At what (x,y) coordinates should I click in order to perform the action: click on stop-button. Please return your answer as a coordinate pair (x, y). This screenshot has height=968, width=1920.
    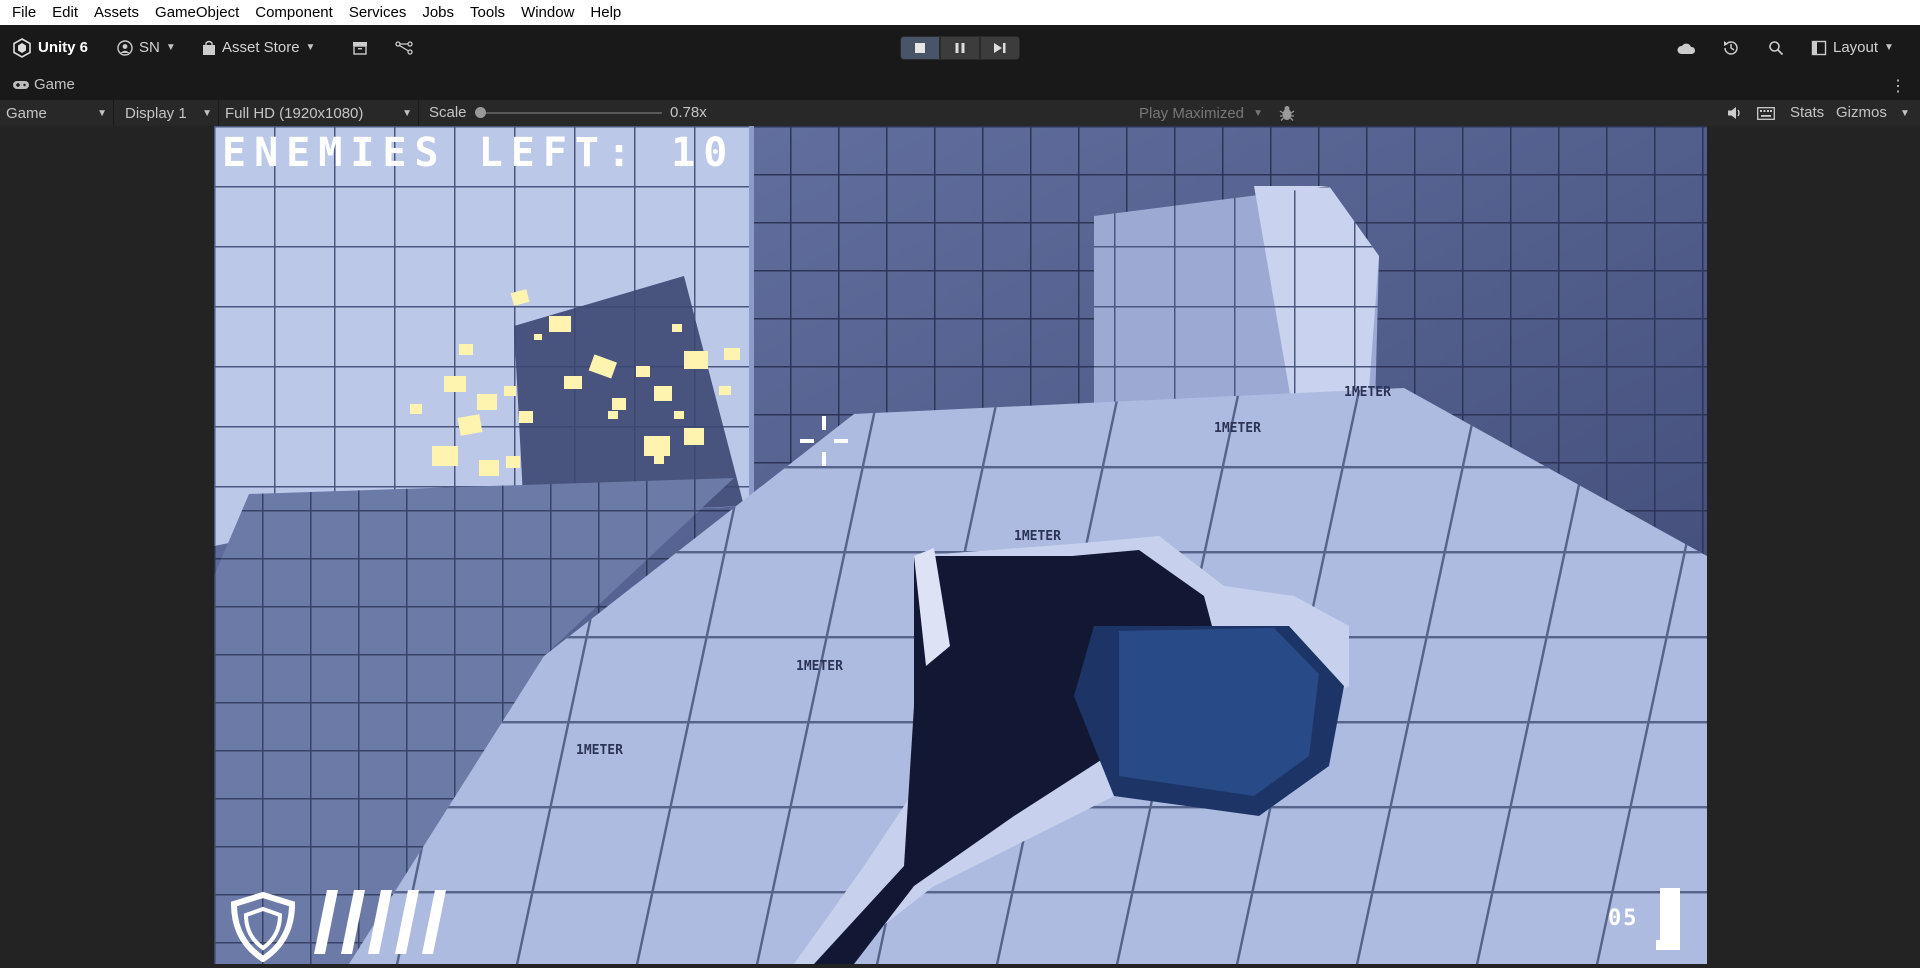
    Looking at the image, I should click on (920, 48).